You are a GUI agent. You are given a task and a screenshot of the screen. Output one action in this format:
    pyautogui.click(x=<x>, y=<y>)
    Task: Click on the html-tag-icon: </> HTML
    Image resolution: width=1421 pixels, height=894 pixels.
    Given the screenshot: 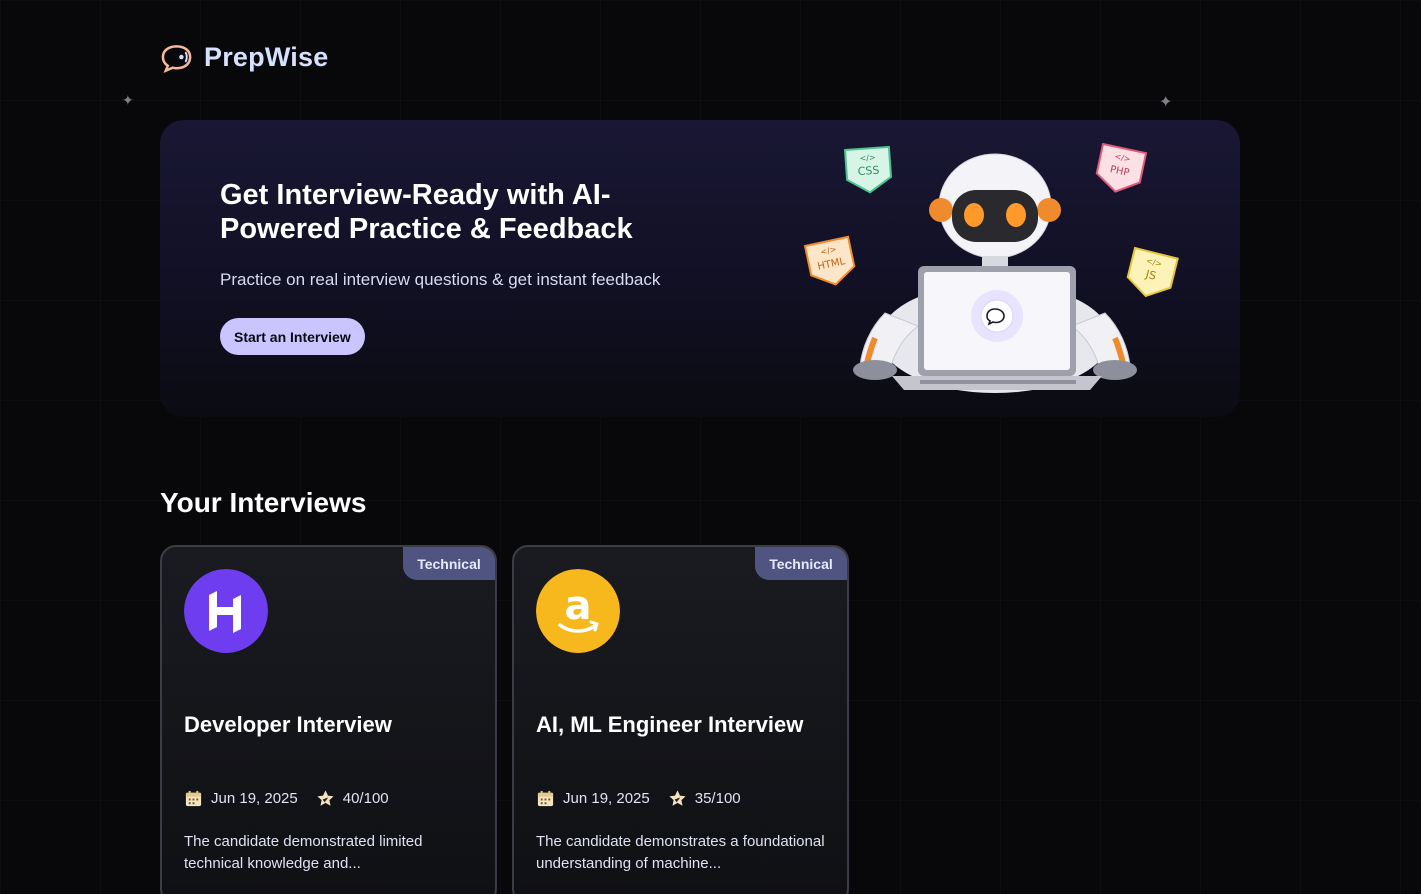 What is the action you would take?
    pyautogui.click(x=829, y=260)
    